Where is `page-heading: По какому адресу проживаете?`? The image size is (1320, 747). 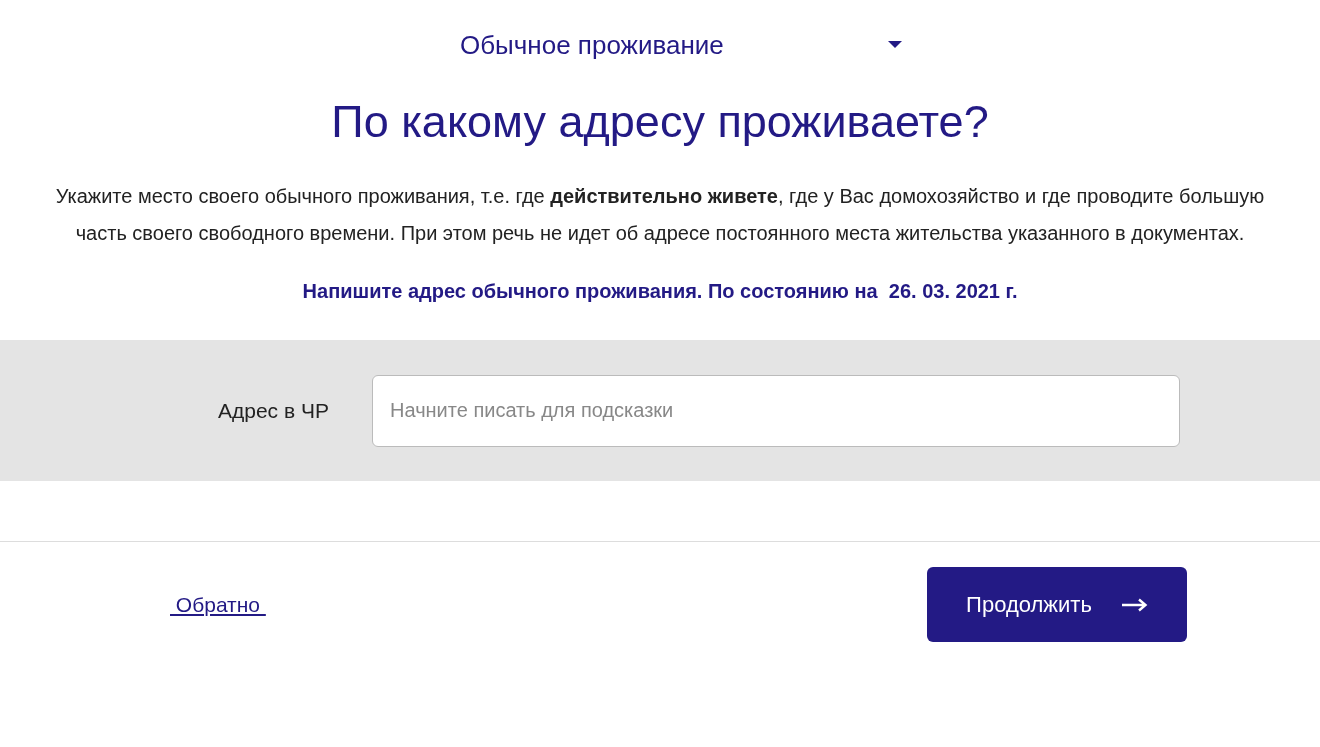
page-heading: По какому адресу проживаете? is located at coordinates (660, 122).